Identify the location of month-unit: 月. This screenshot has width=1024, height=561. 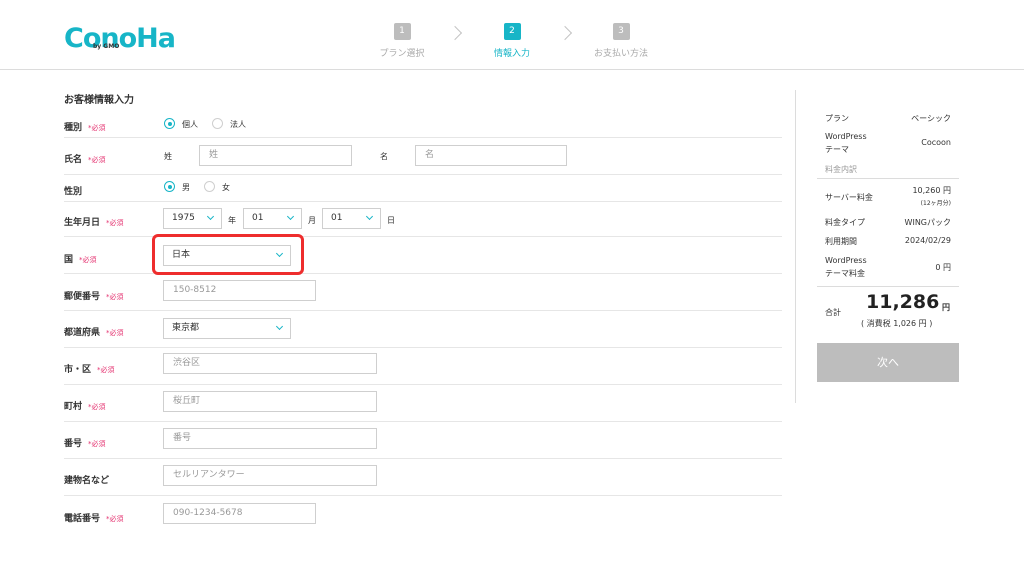
(312, 220).